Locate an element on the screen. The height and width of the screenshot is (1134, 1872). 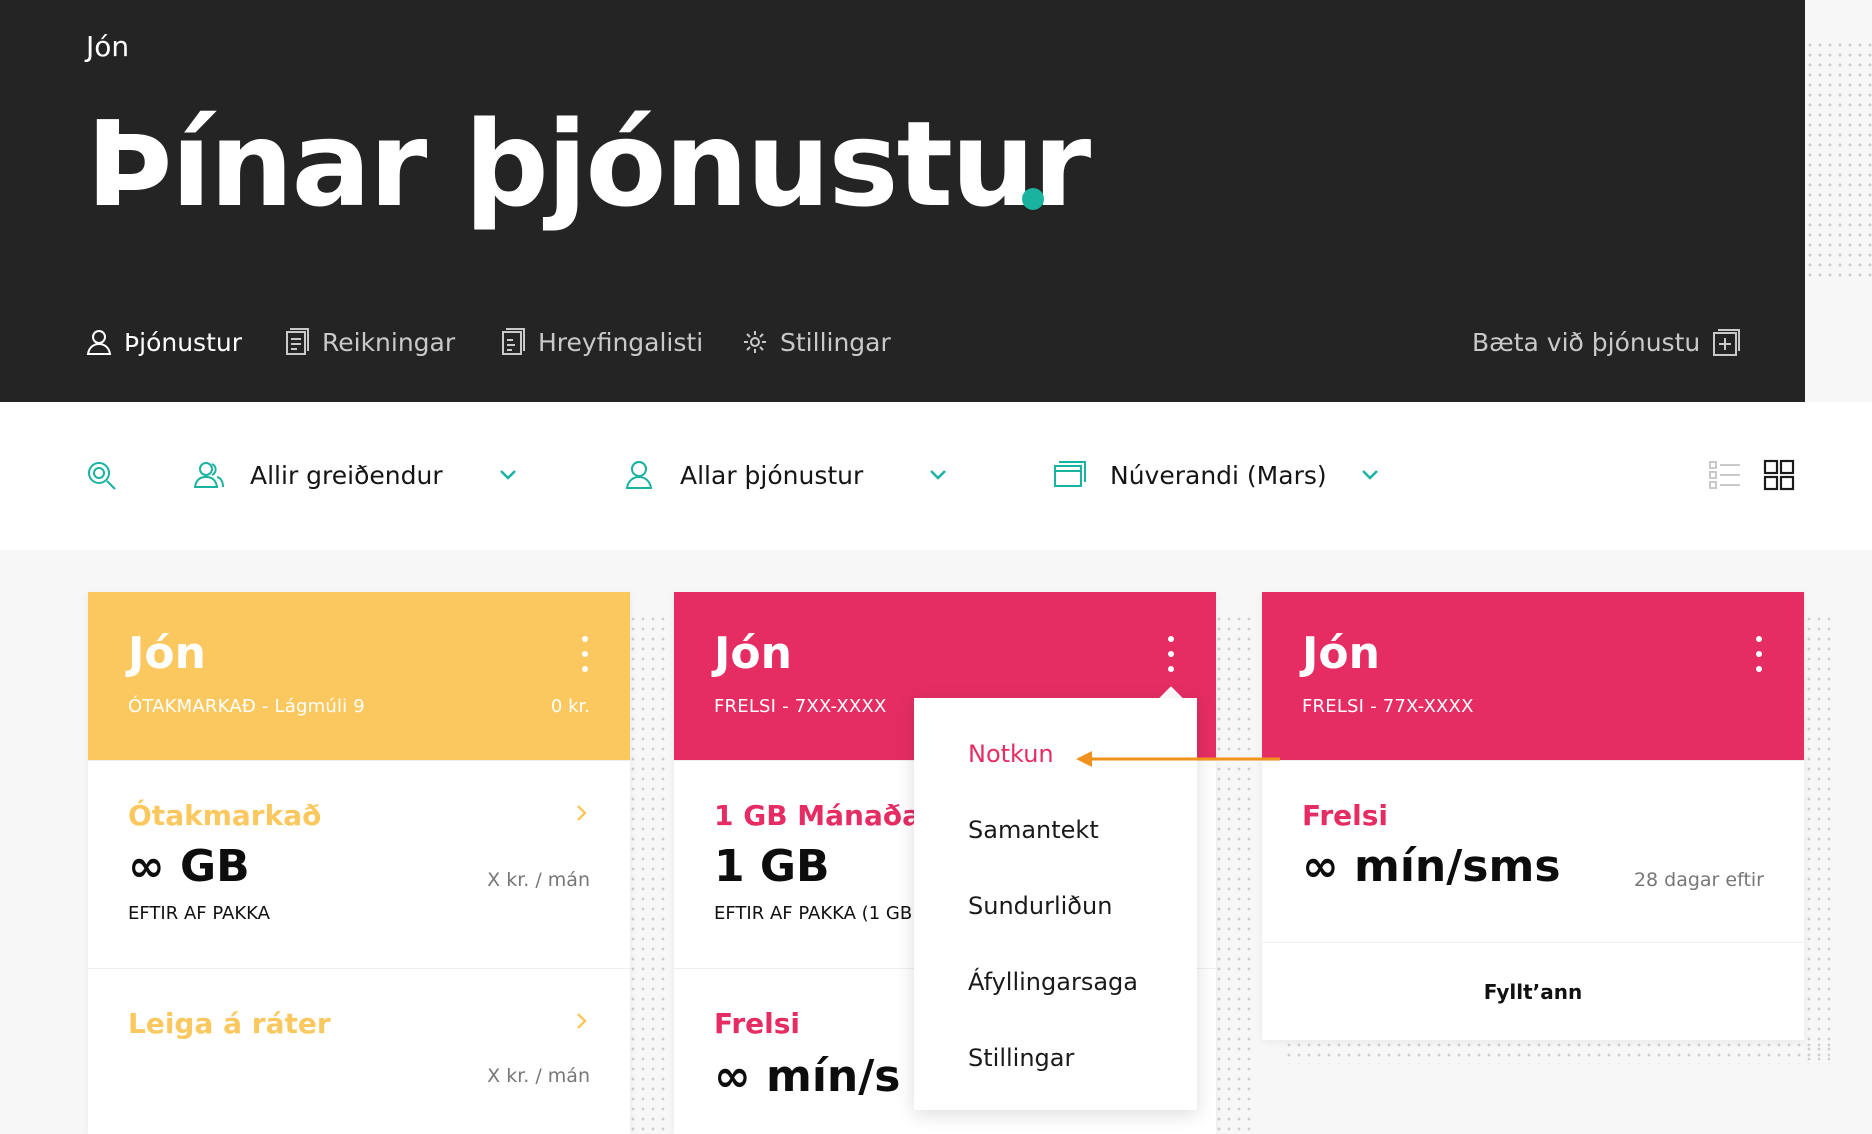
page-title: Þínar þjónustur is located at coordinates (588, 164).